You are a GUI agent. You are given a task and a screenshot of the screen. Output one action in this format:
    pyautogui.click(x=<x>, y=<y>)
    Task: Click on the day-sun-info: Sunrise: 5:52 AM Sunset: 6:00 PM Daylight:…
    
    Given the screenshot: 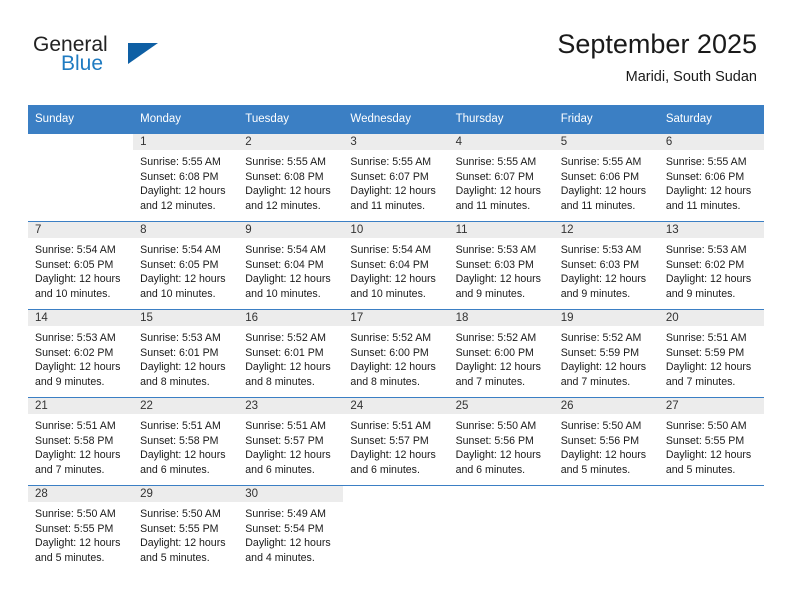 What is the action you would take?
    pyautogui.click(x=501, y=357)
    